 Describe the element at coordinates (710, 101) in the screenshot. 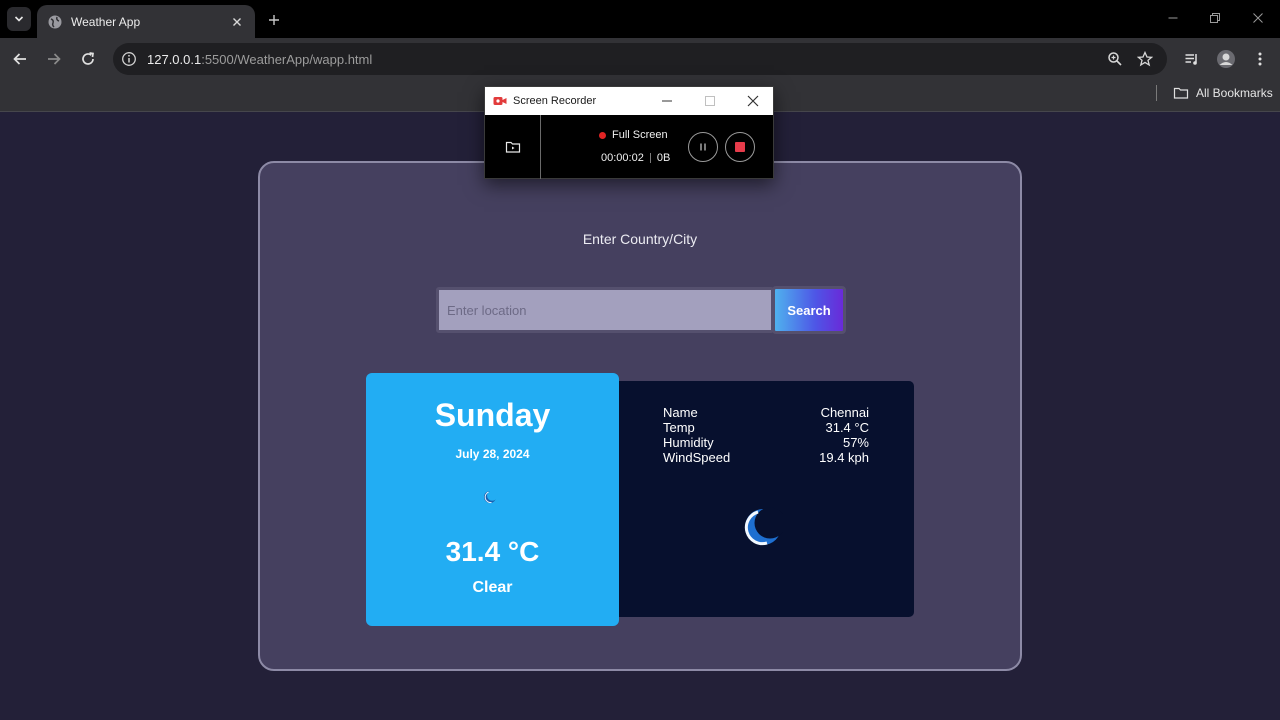

I see `maximize-icon` at that location.